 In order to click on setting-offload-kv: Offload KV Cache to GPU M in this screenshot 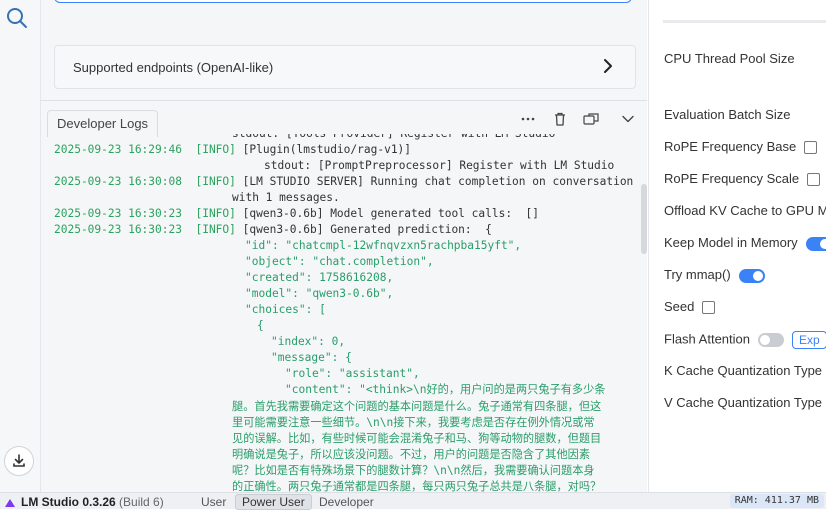, I will do `click(745, 210)`.